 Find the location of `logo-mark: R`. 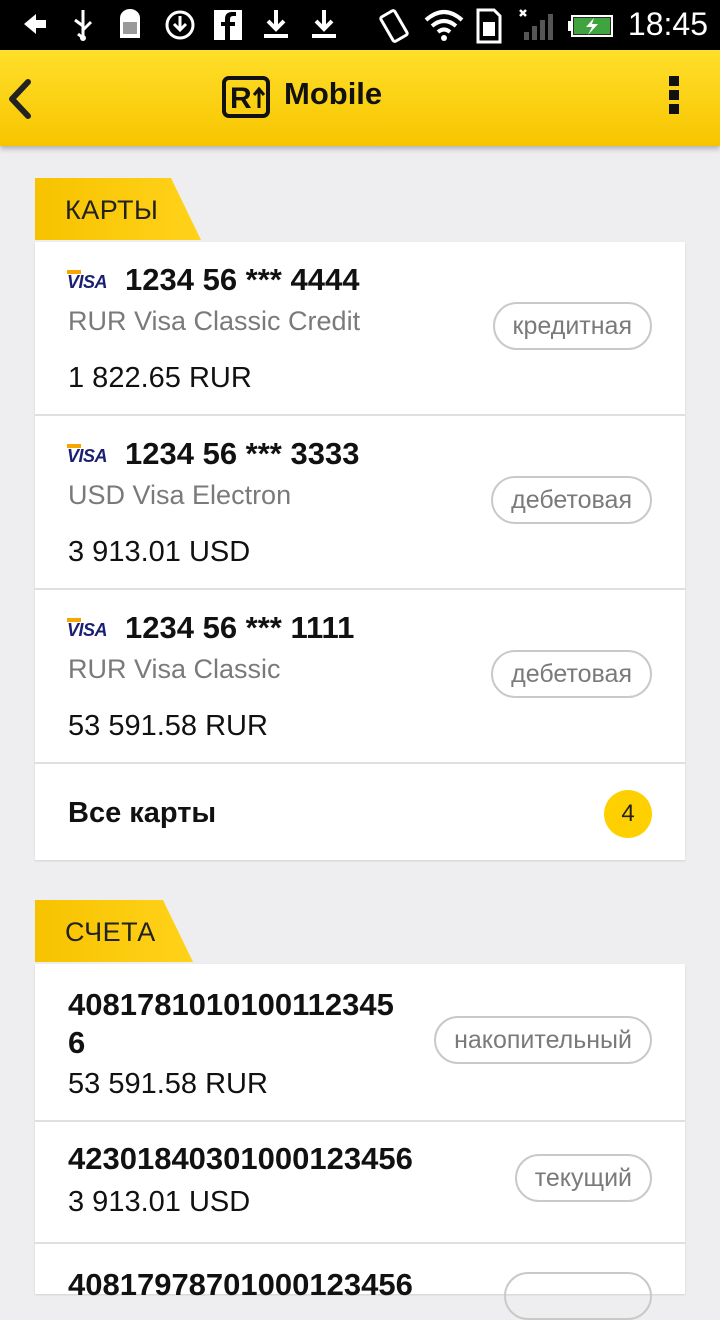

logo-mark: R is located at coordinates (246, 97).